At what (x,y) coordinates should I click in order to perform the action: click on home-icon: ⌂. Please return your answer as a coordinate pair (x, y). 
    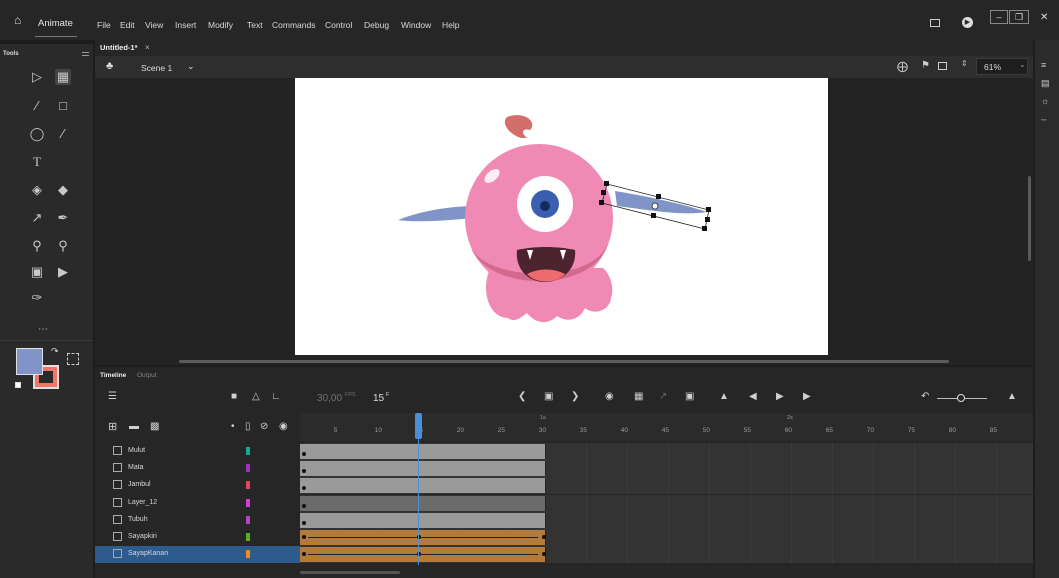
    Looking at the image, I should click on (20, 20).